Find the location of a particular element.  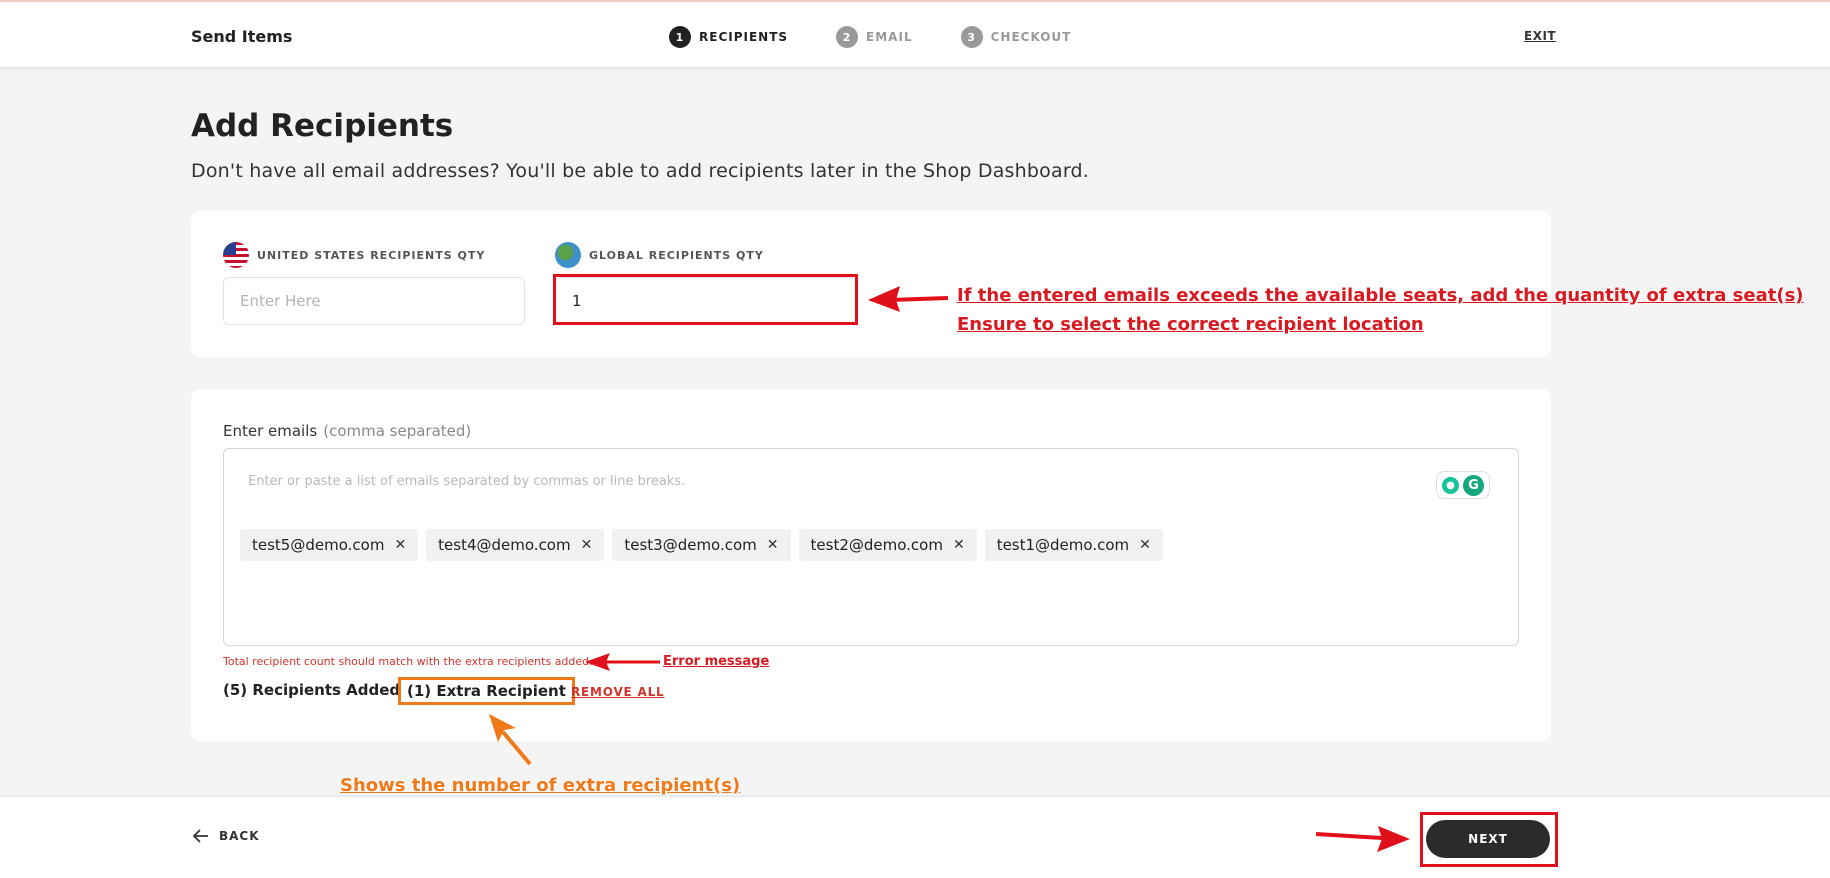

extra-recipient-count: (1) Extra Recipient is located at coordinates (486, 691).